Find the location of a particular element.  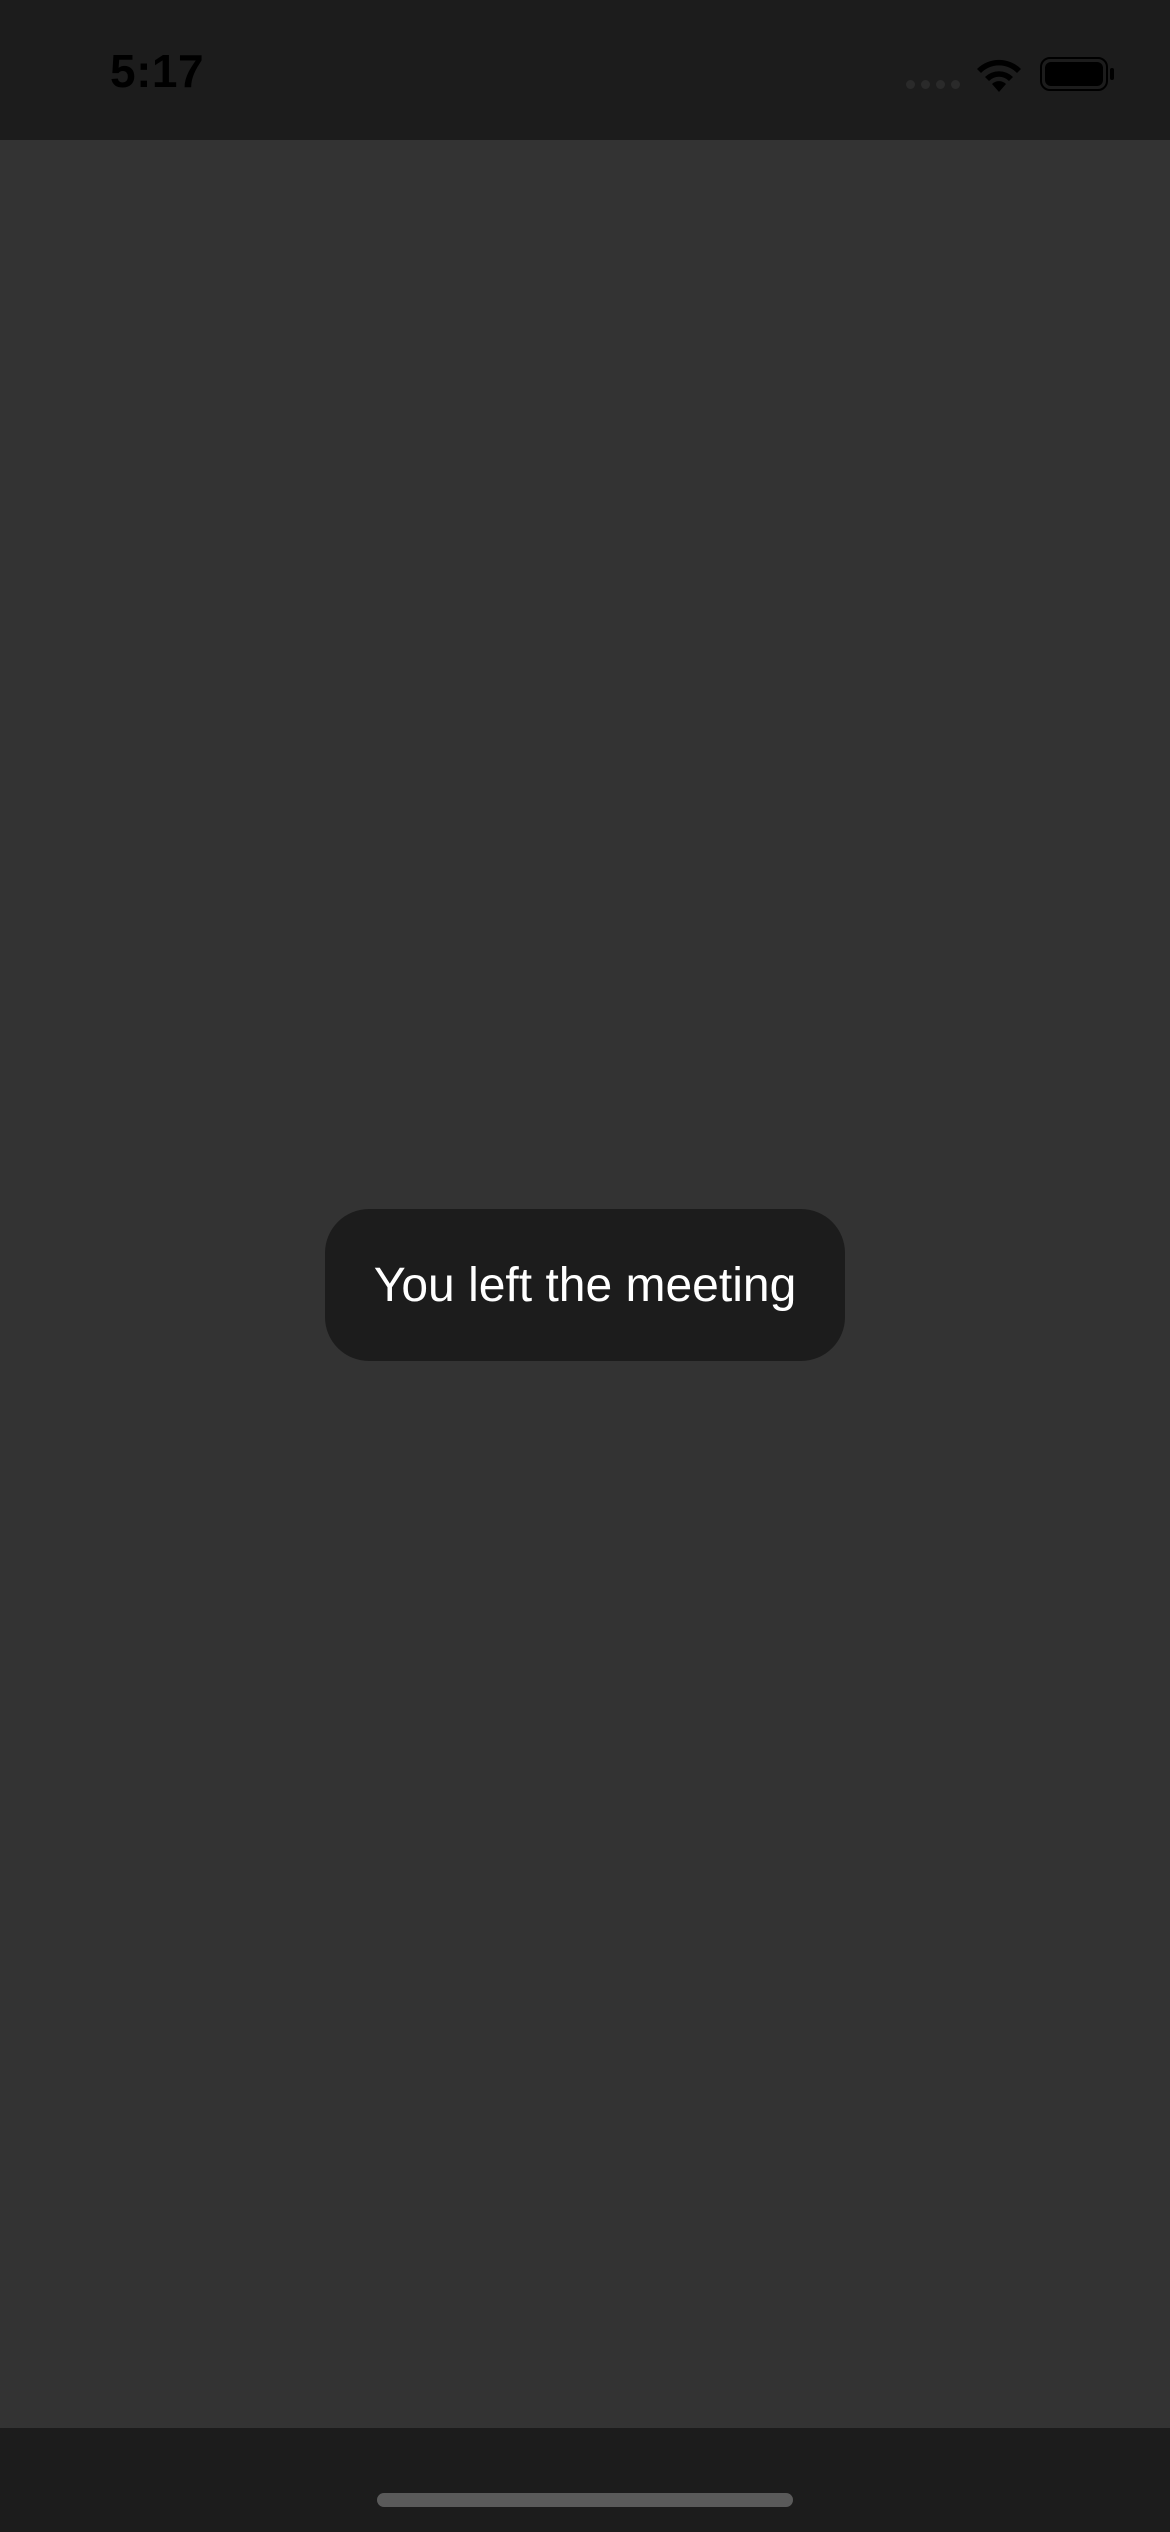

status-bar: 5:17 is located at coordinates (585, 70).